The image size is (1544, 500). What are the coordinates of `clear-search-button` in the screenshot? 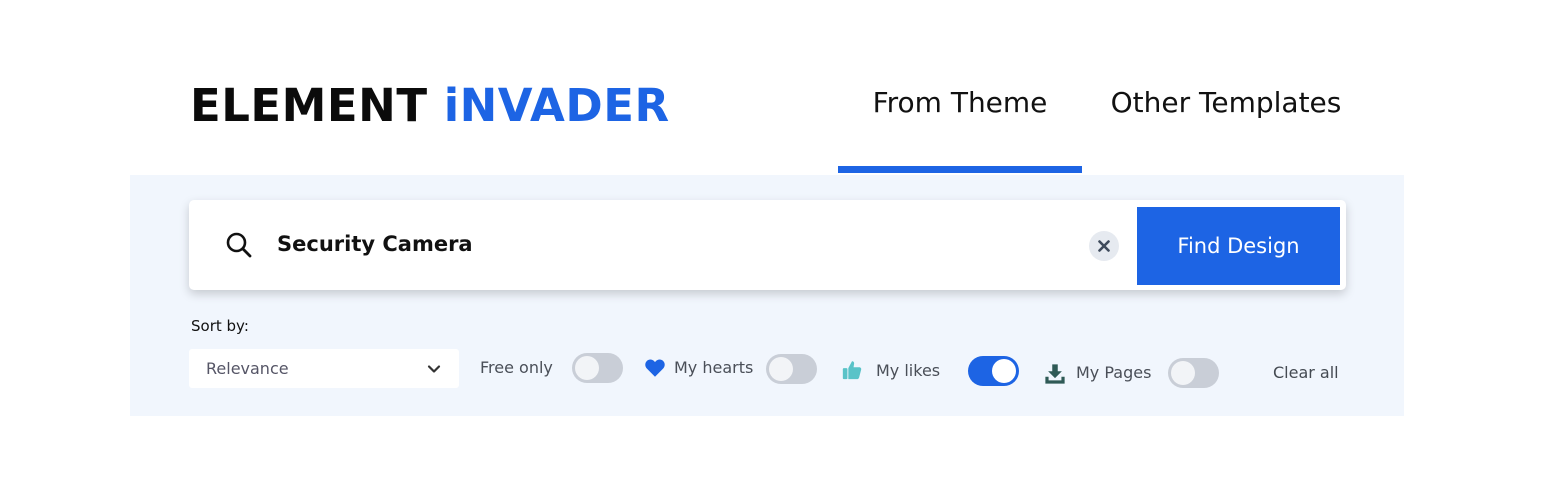 It's located at (1104, 246).